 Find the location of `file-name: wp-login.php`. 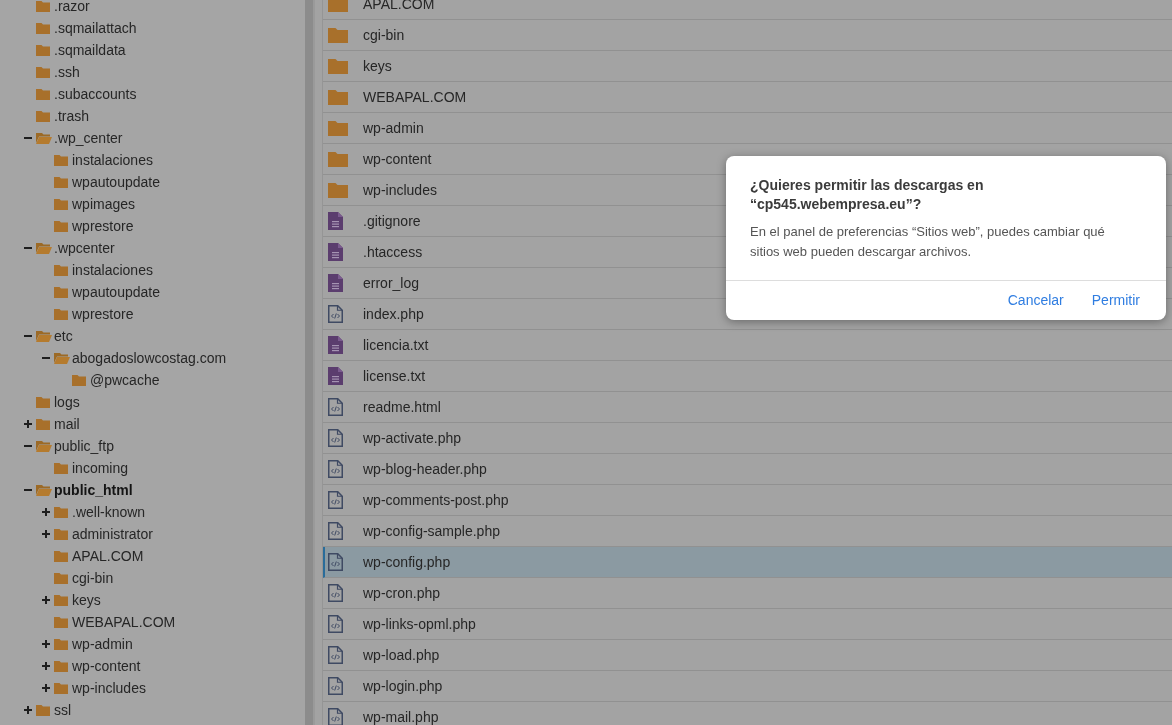

file-name: wp-login.php is located at coordinates (403, 686).